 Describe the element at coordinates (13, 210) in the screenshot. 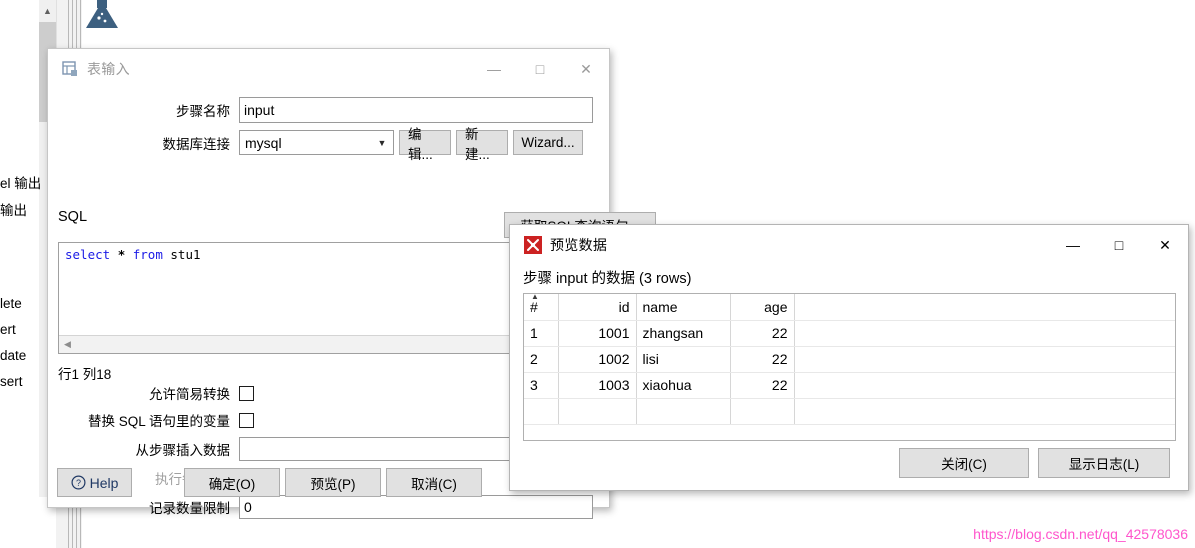

I see `background-label: 输出` at that location.